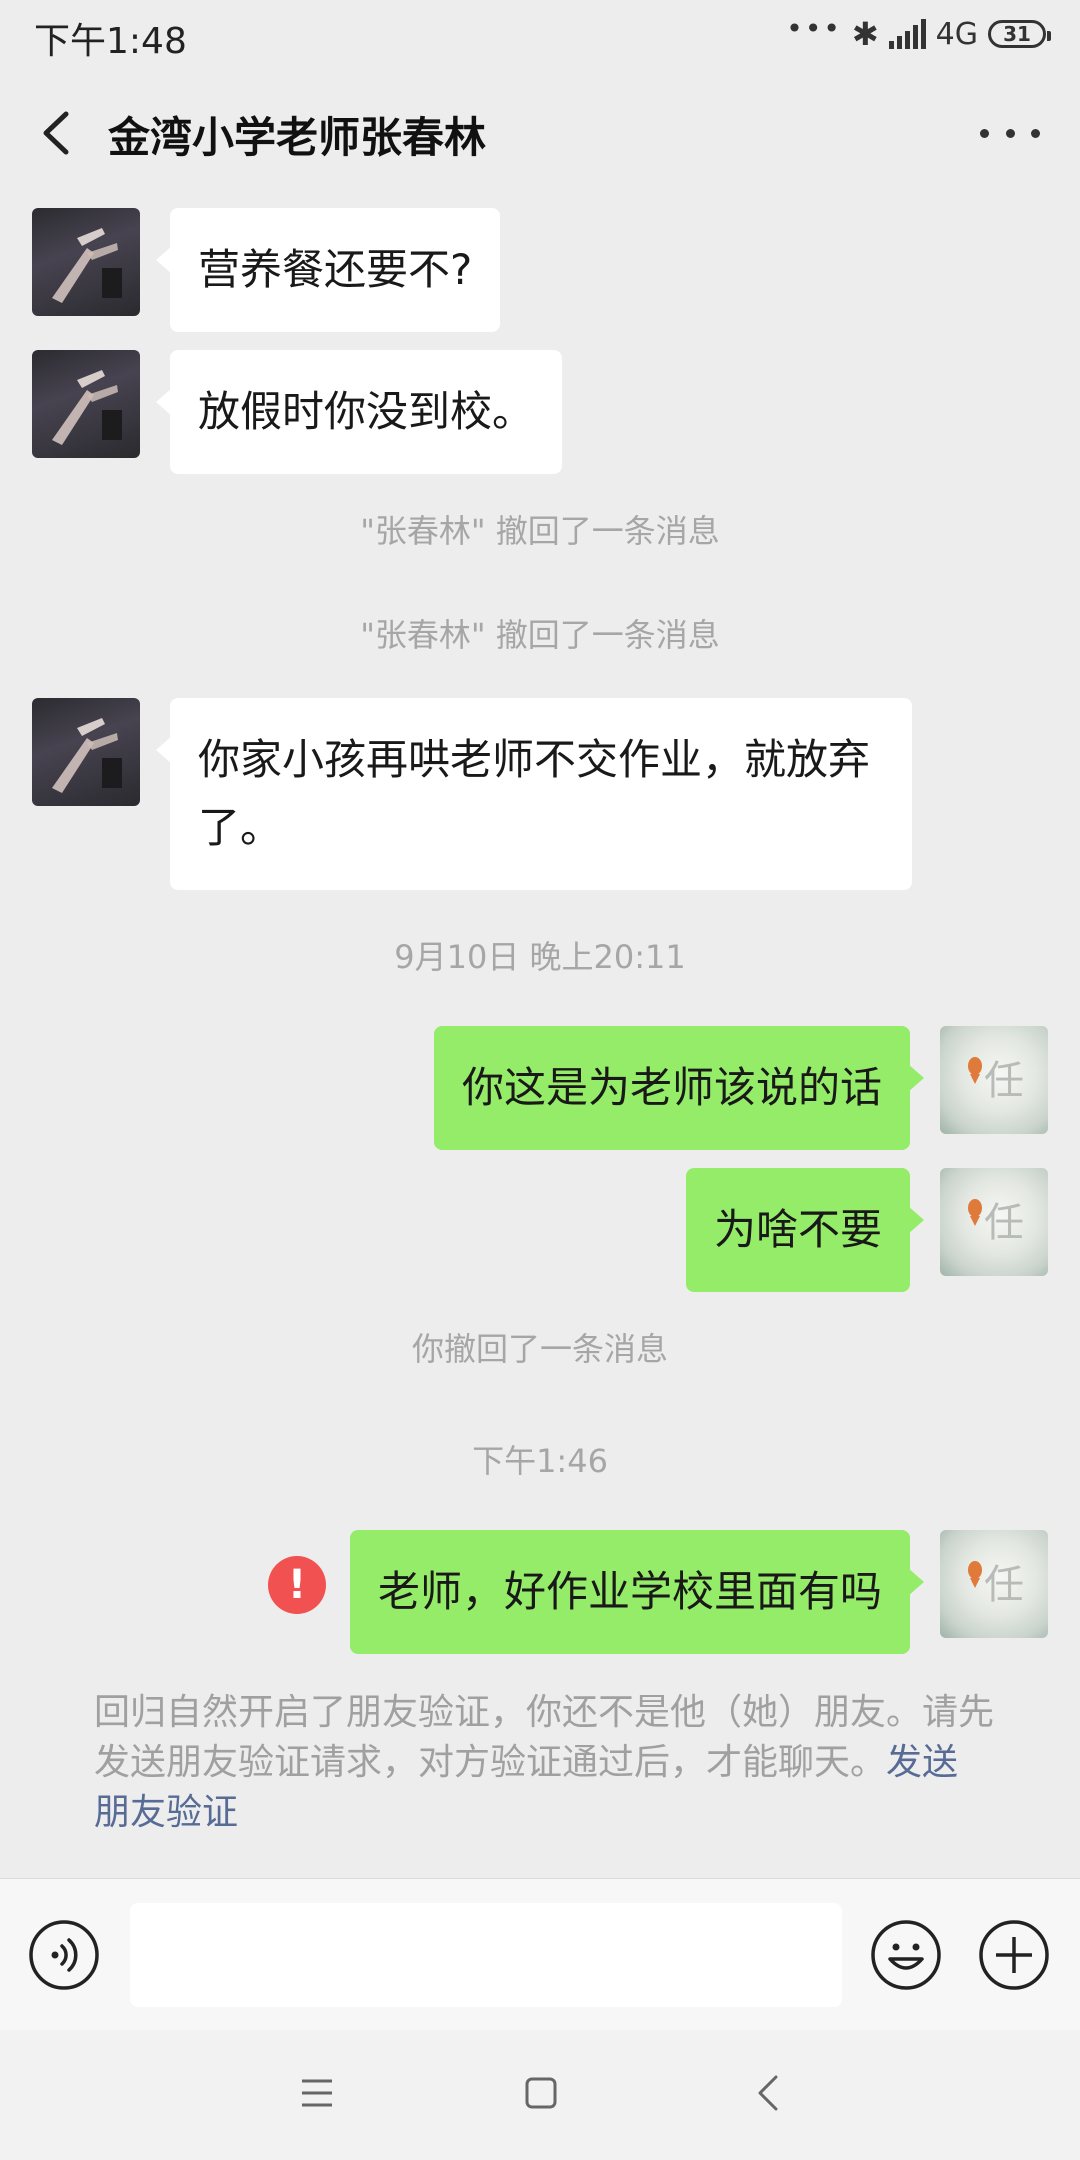 The width and height of the screenshot is (1080, 2160). Describe the element at coordinates (814, 28) in the screenshot. I see `notification-dots-icon: •••` at that location.